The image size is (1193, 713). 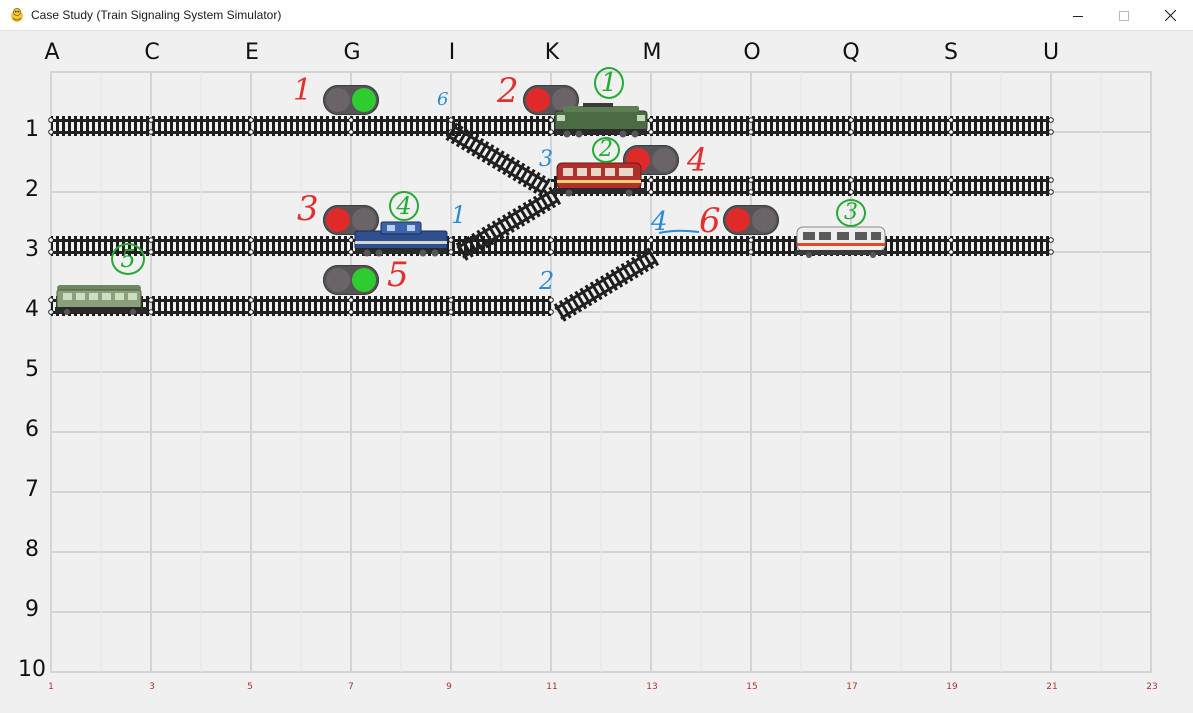 What do you see at coordinates (547, 281) in the screenshot?
I see `annotation-blue-2: 2` at bounding box center [547, 281].